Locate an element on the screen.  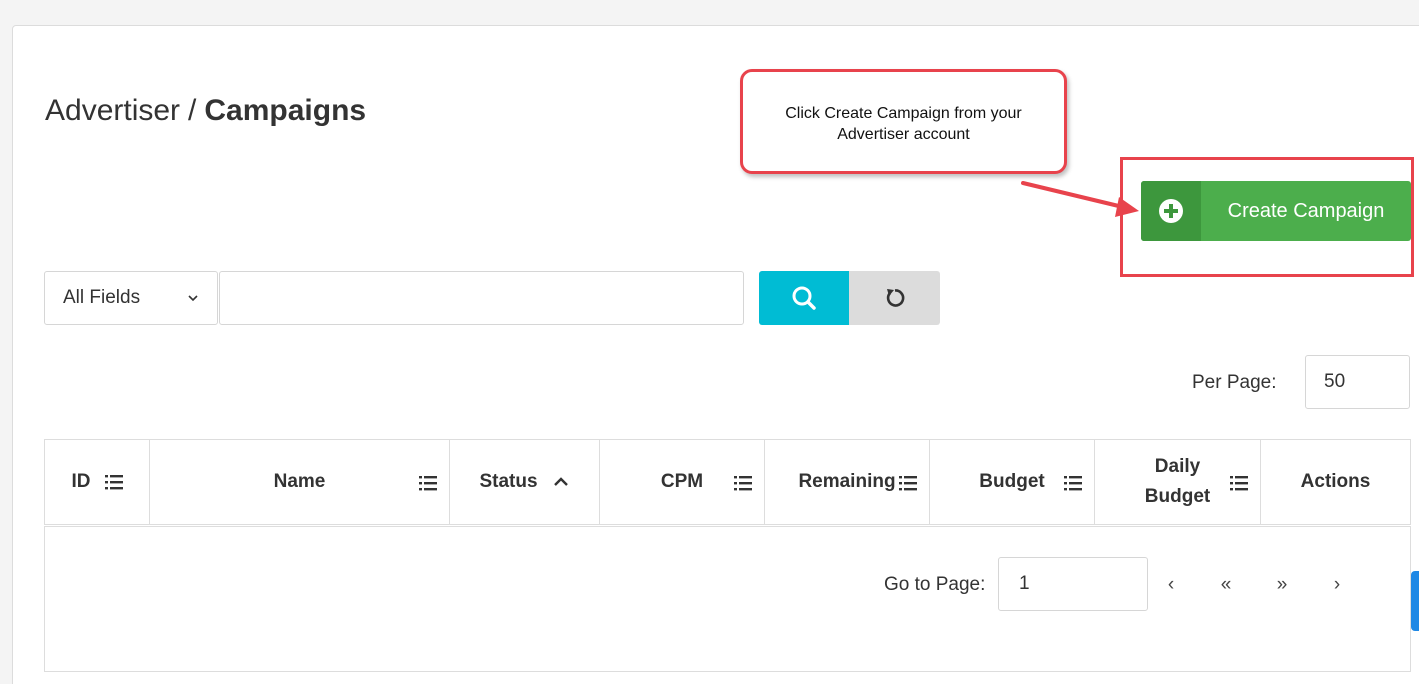
sort-ascending-icon is located at coordinates (561, 482).